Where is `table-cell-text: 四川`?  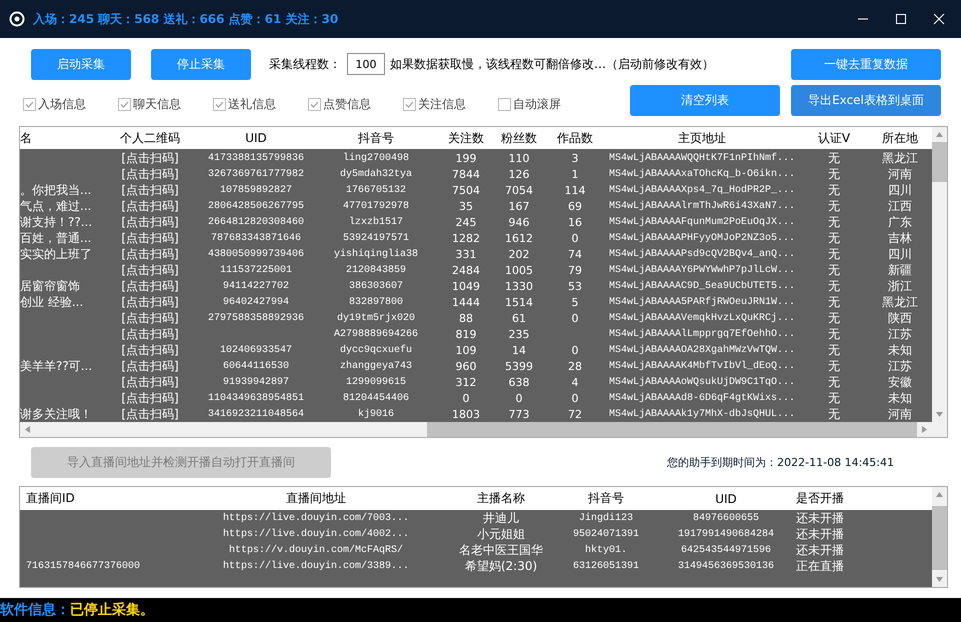
table-cell-text: 四川 is located at coordinates (900, 190).